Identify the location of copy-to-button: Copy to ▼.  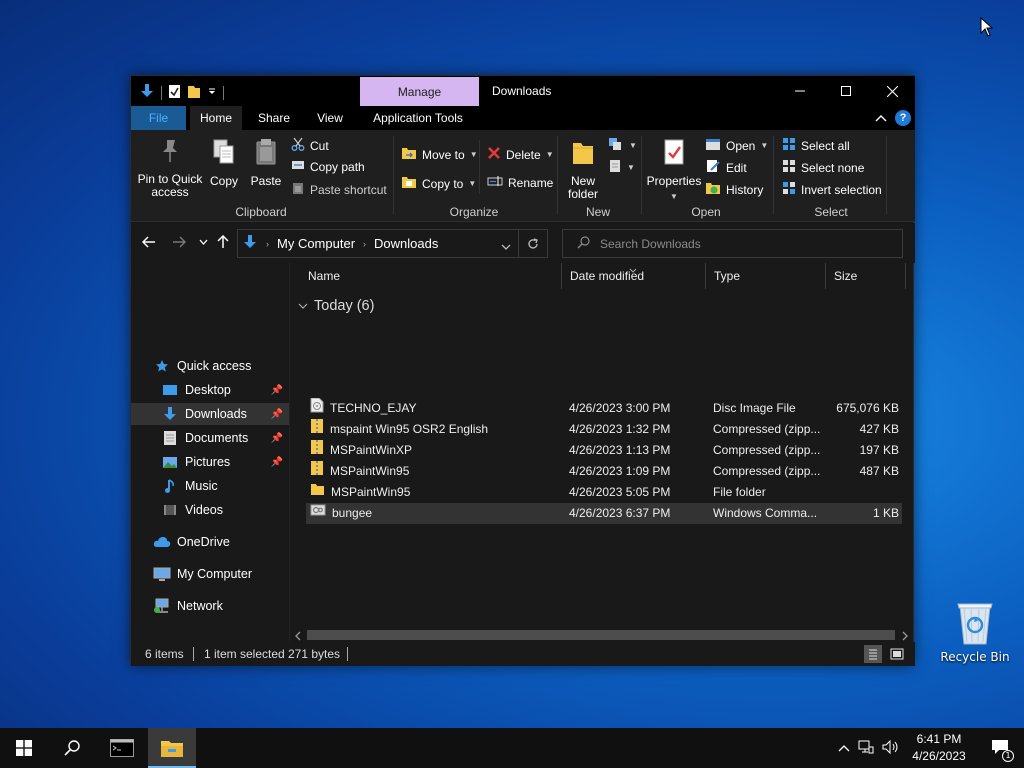
(438, 183).